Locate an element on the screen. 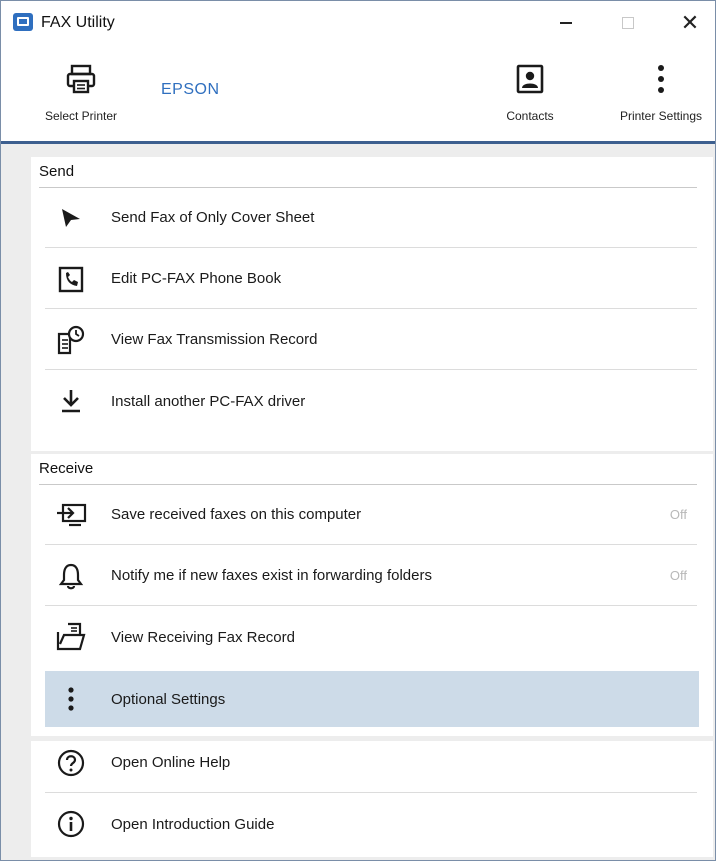  select-printer-button: Select Printer is located at coordinates (81, 92).